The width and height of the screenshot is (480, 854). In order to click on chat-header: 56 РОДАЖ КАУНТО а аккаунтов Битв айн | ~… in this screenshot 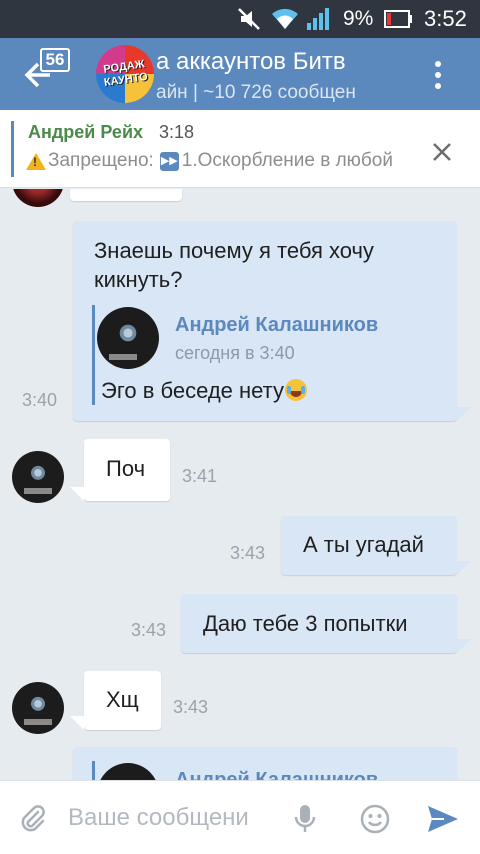, I will do `click(240, 74)`.